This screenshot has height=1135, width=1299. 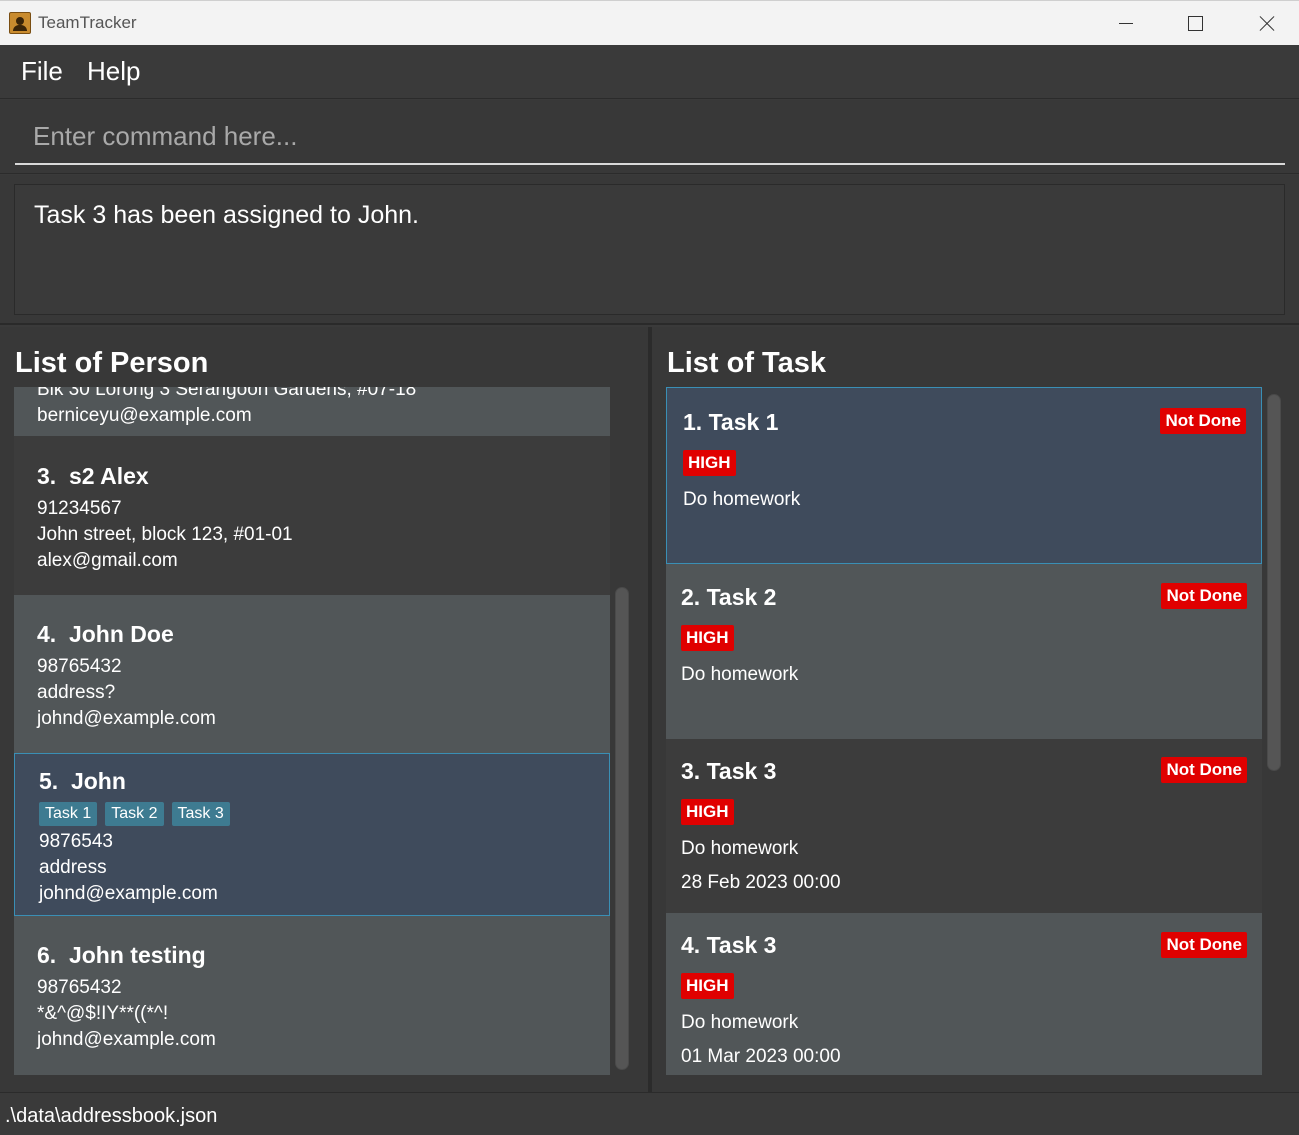 I want to click on person-name: 3. s2 Alex, so click(x=93, y=476).